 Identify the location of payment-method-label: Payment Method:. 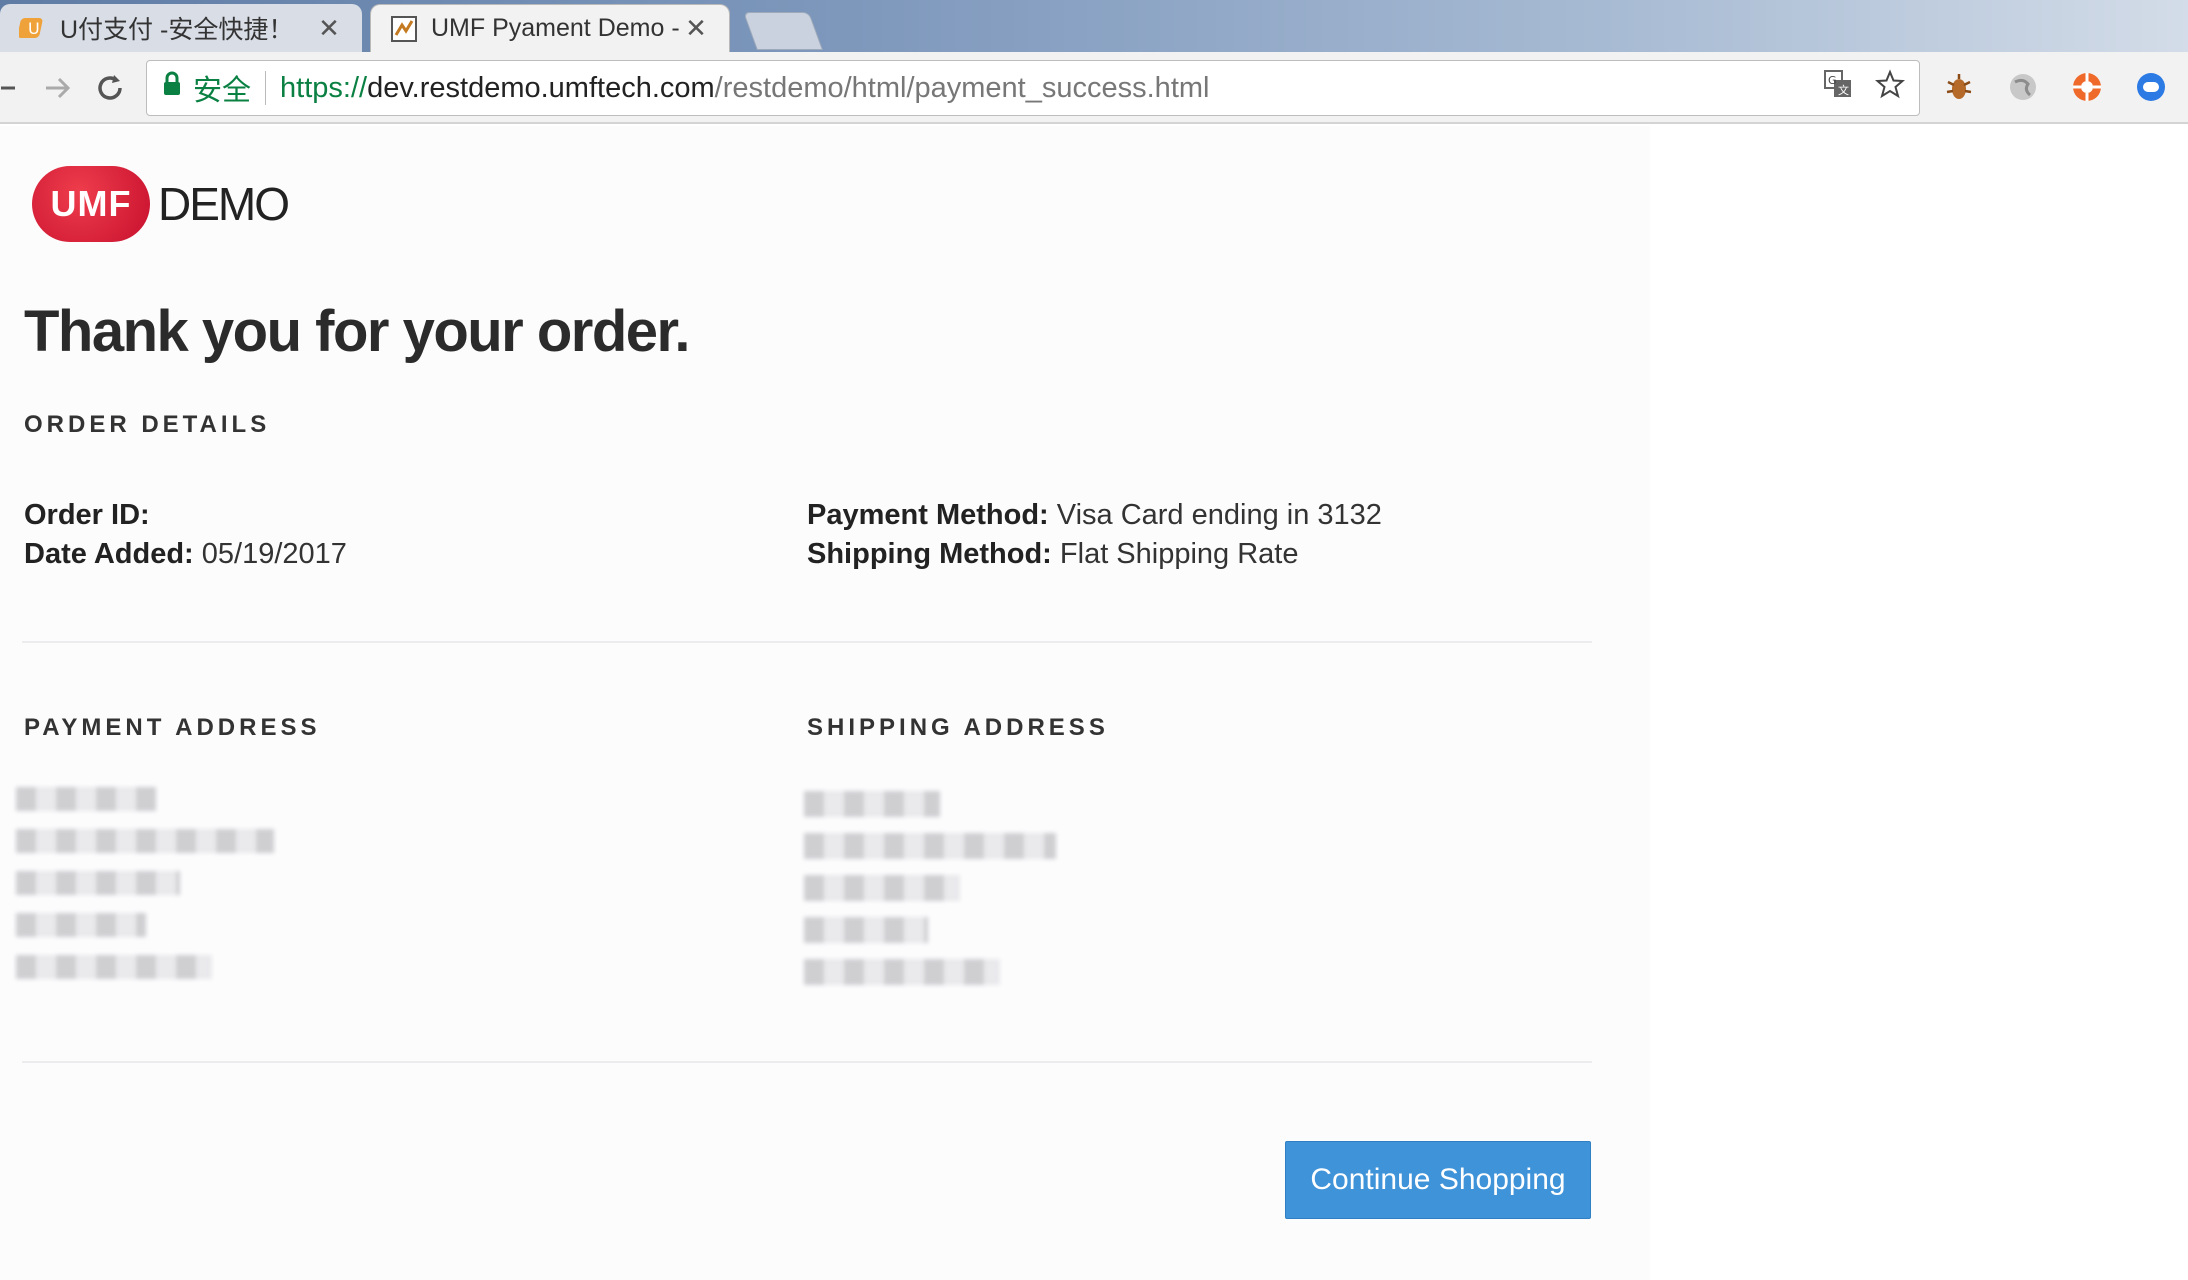
(928, 515).